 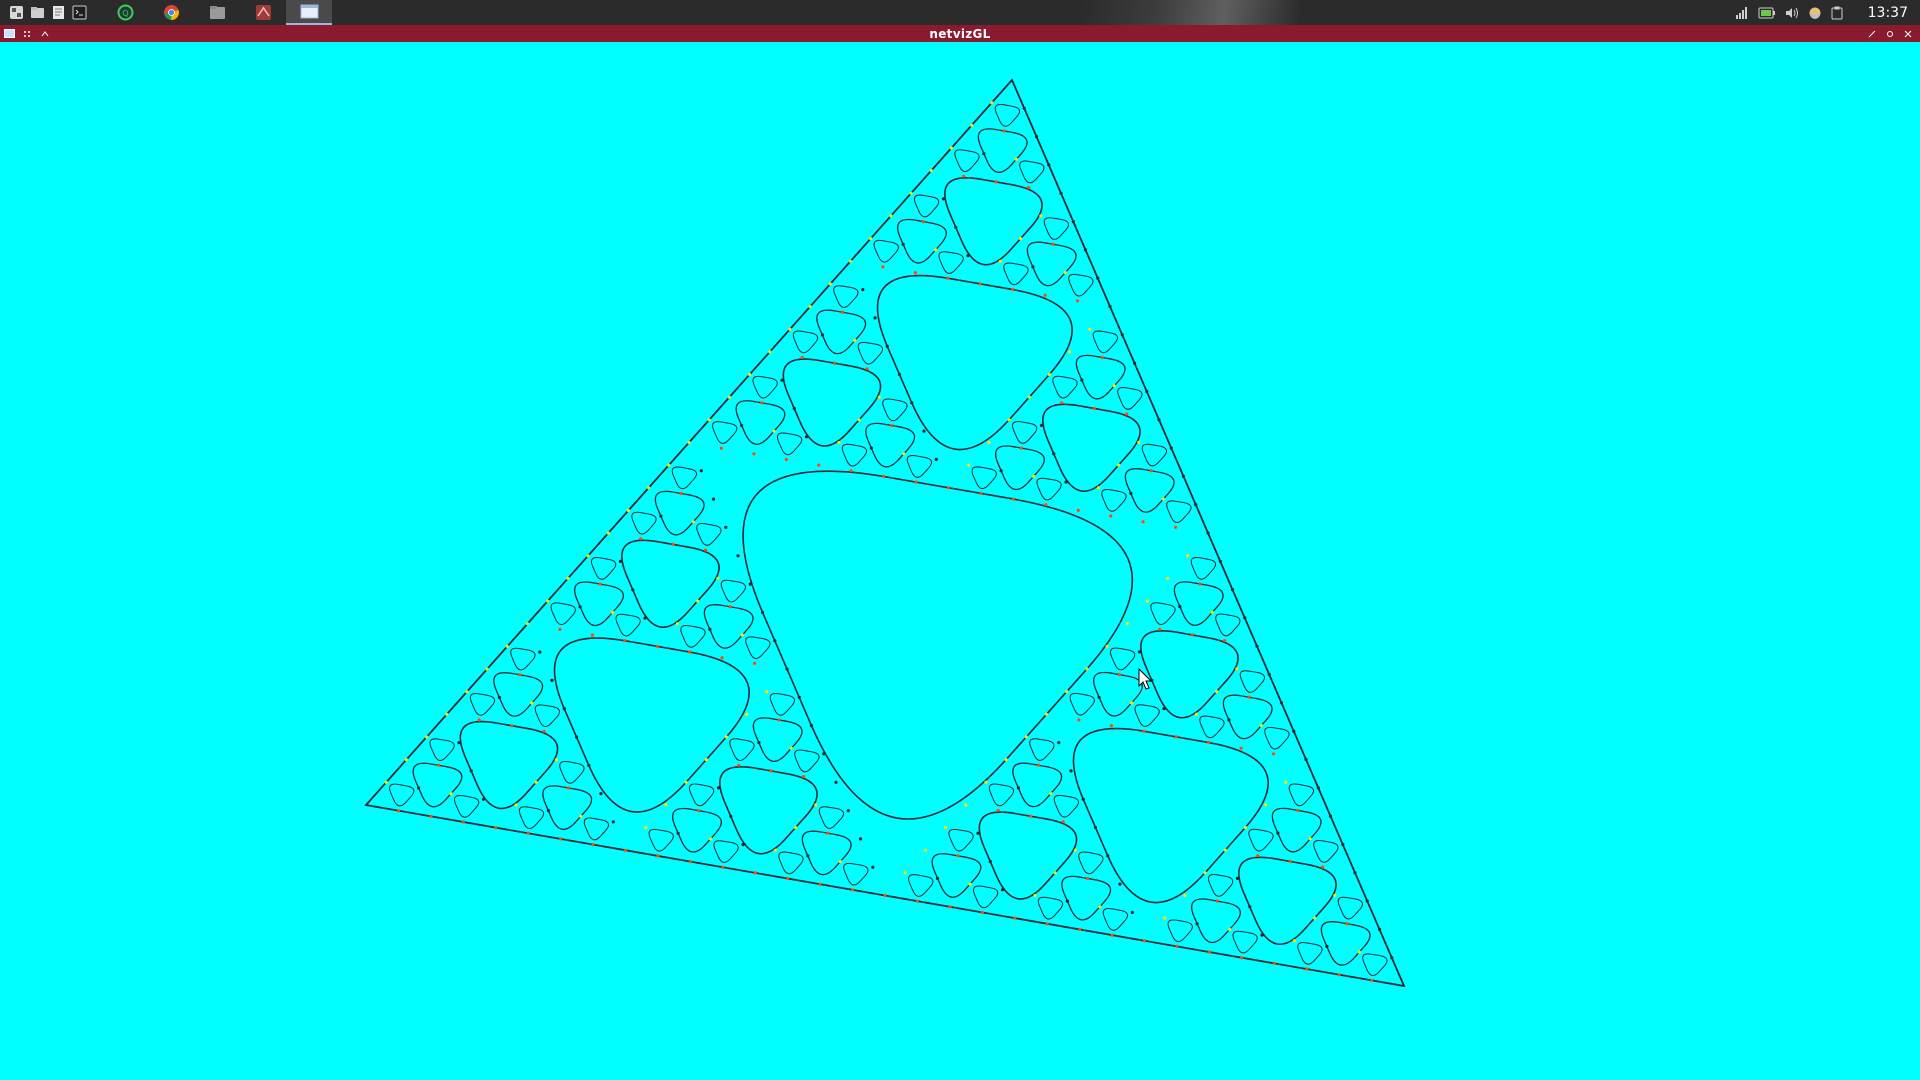 I want to click on terminal-icon, so click(x=79, y=12).